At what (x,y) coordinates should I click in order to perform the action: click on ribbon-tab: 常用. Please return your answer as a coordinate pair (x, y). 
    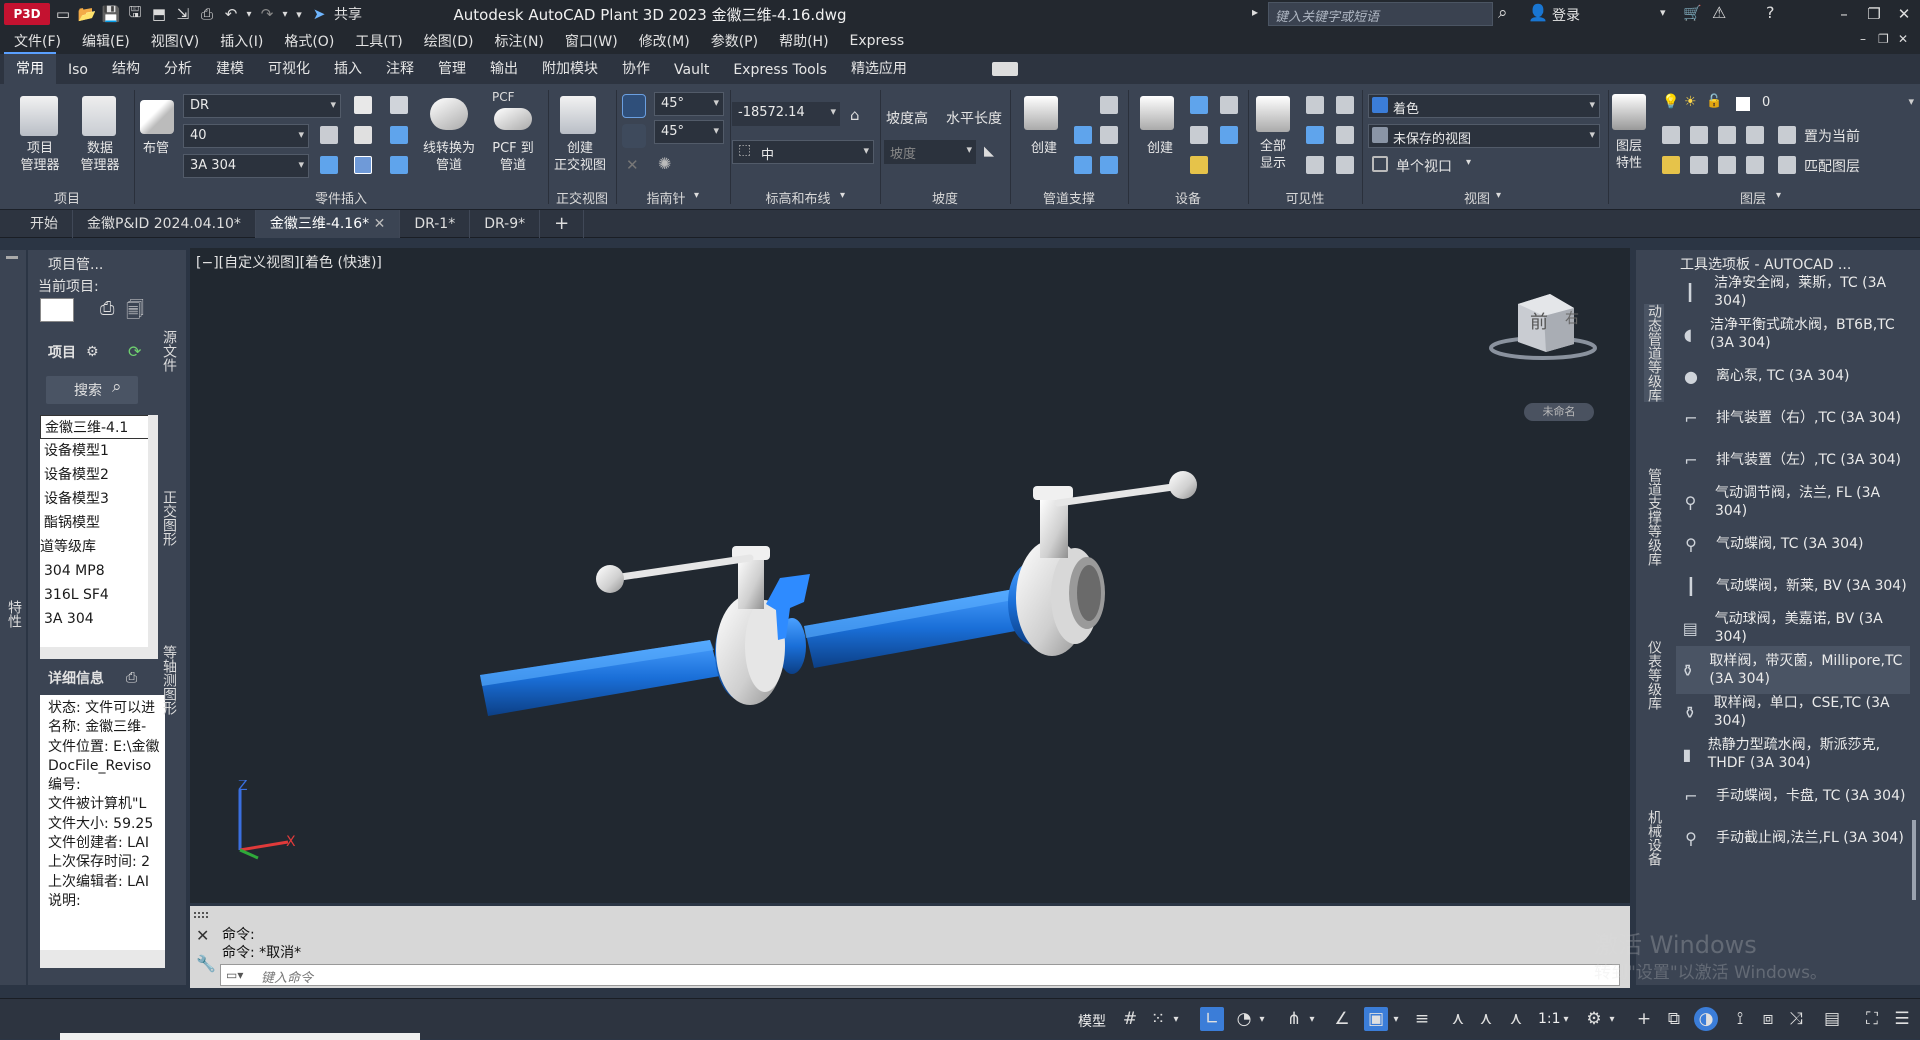
    Looking at the image, I should click on (30, 68).